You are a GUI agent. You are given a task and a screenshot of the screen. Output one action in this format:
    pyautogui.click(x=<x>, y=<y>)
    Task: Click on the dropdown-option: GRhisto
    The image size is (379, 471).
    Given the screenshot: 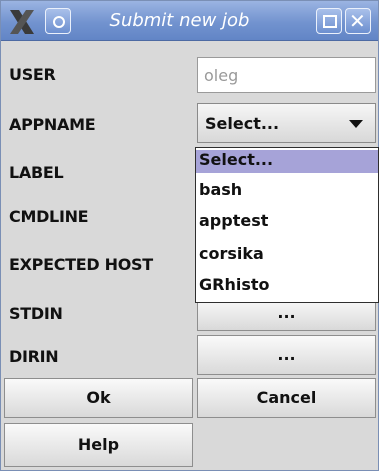 What is the action you would take?
    pyautogui.click(x=287, y=286)
    